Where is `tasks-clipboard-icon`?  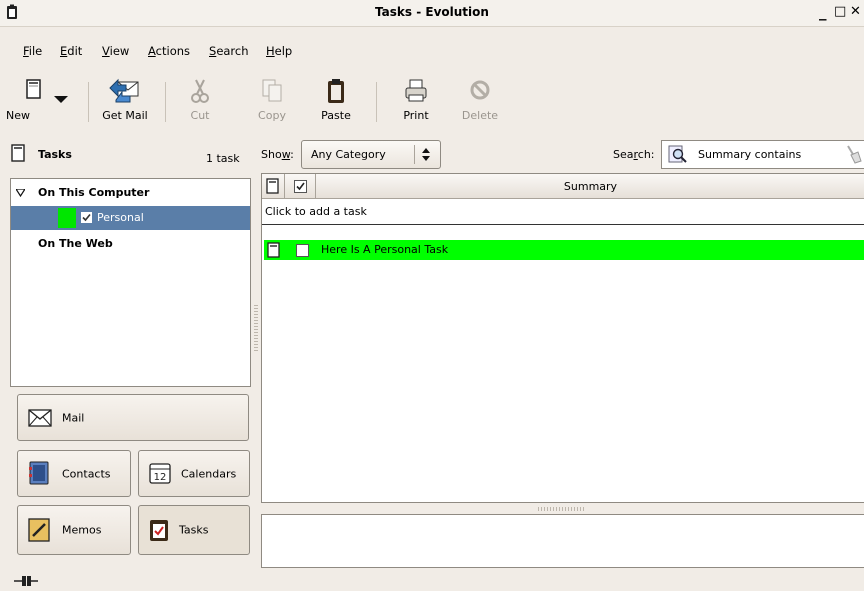 tasks-clipboard-icon is located at coordinates (159, 530).